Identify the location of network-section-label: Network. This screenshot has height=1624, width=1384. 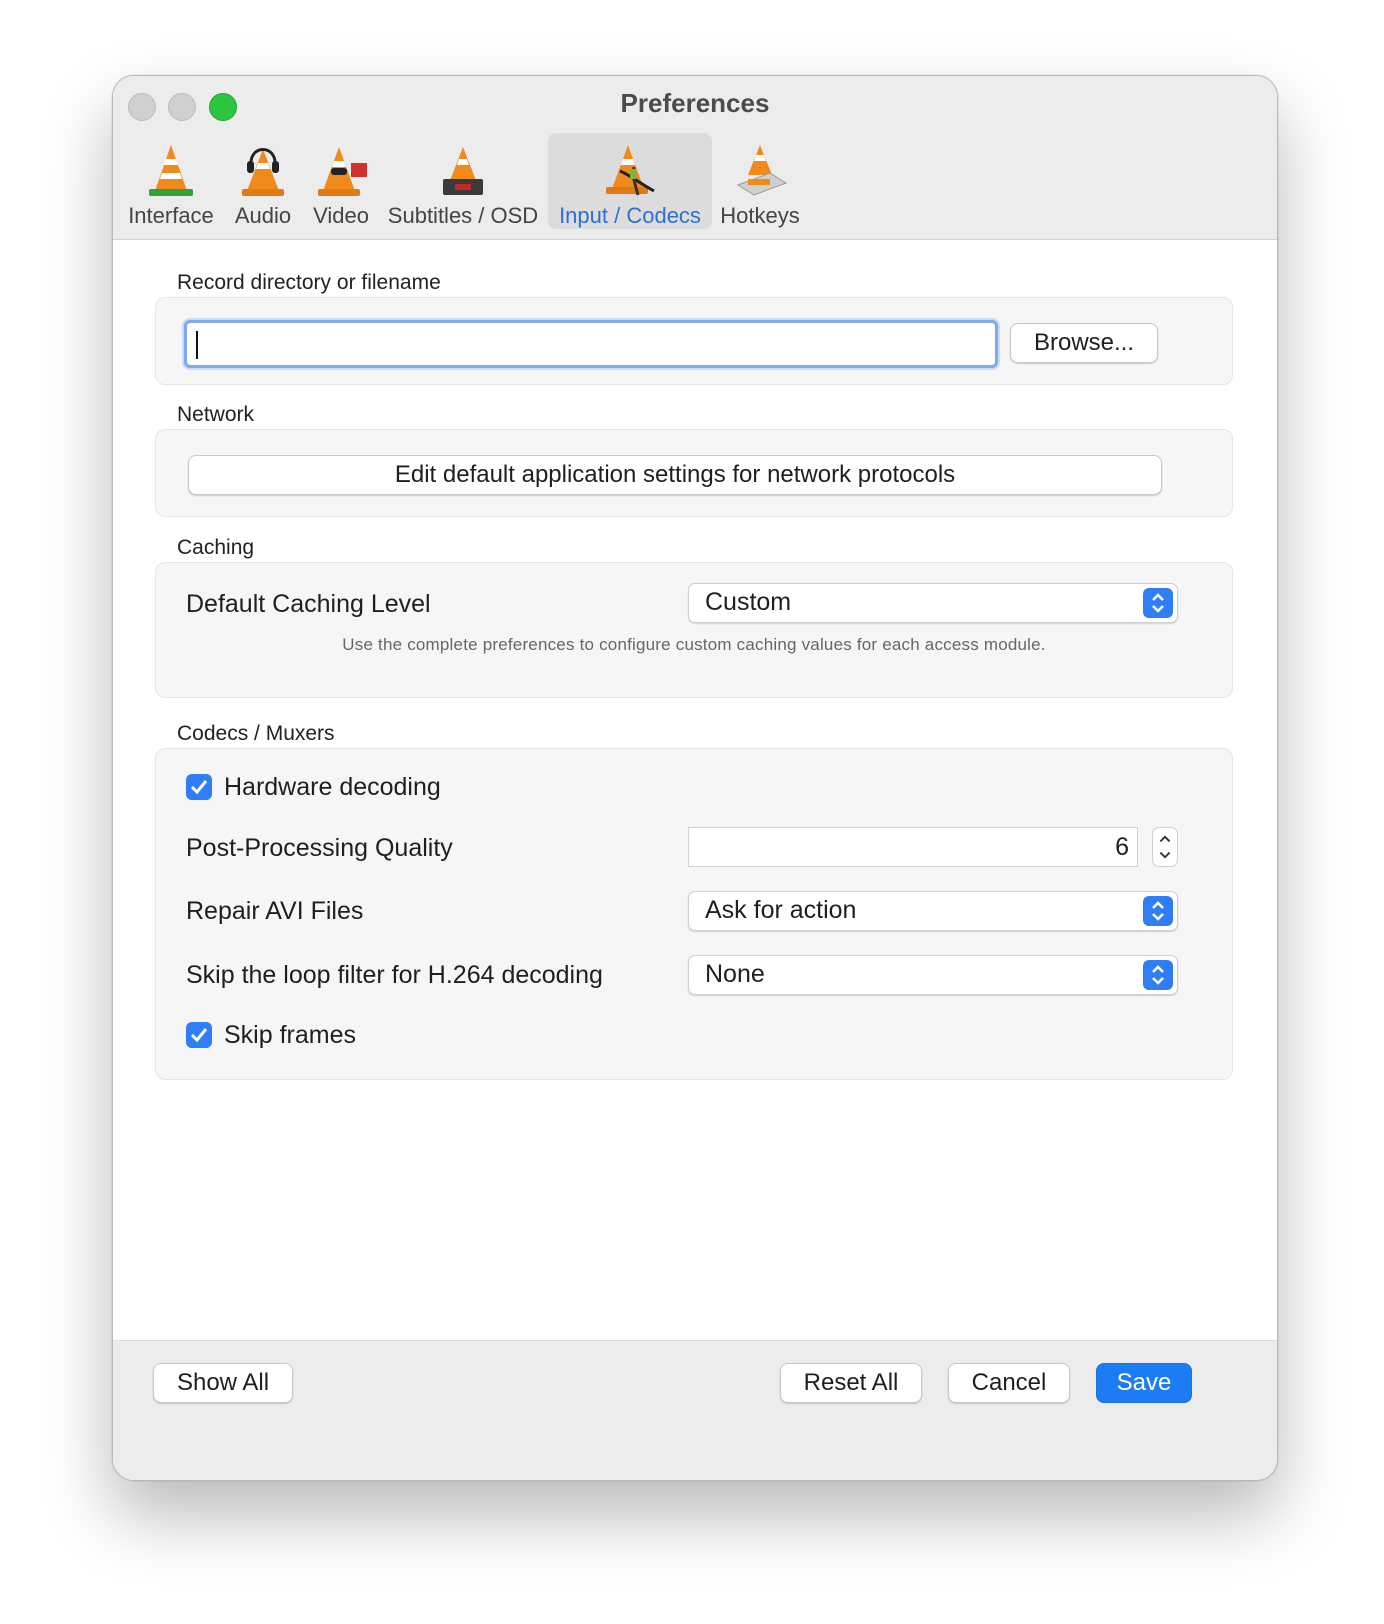
(216, 414).